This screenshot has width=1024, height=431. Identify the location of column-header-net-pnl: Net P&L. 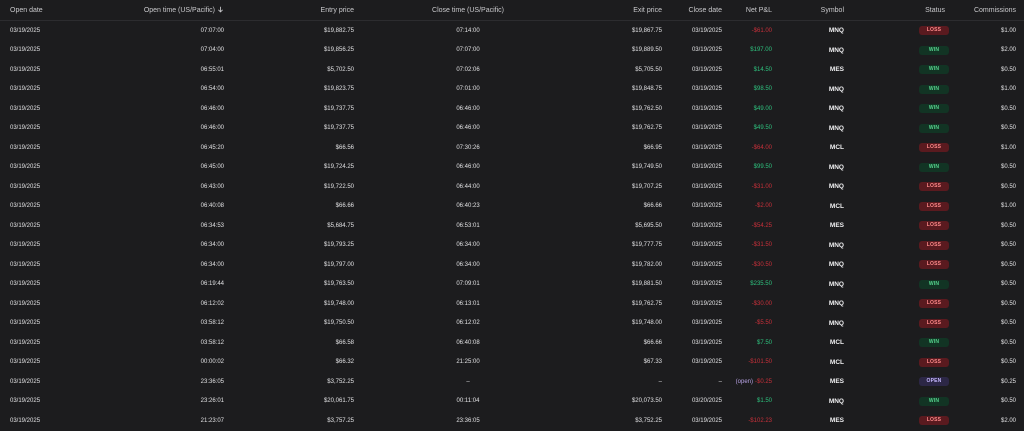
(747, 10).